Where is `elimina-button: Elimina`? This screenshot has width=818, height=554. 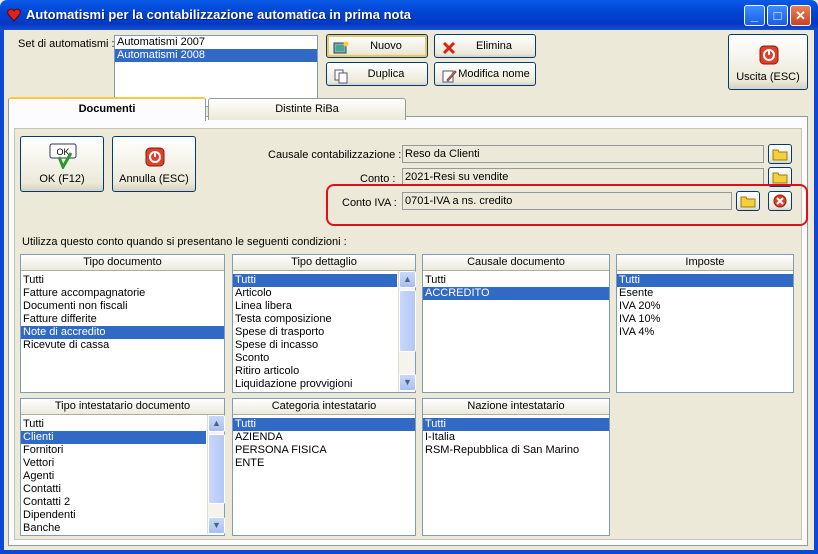 elimina-button: Elimina is located at coordinates (485, 46).